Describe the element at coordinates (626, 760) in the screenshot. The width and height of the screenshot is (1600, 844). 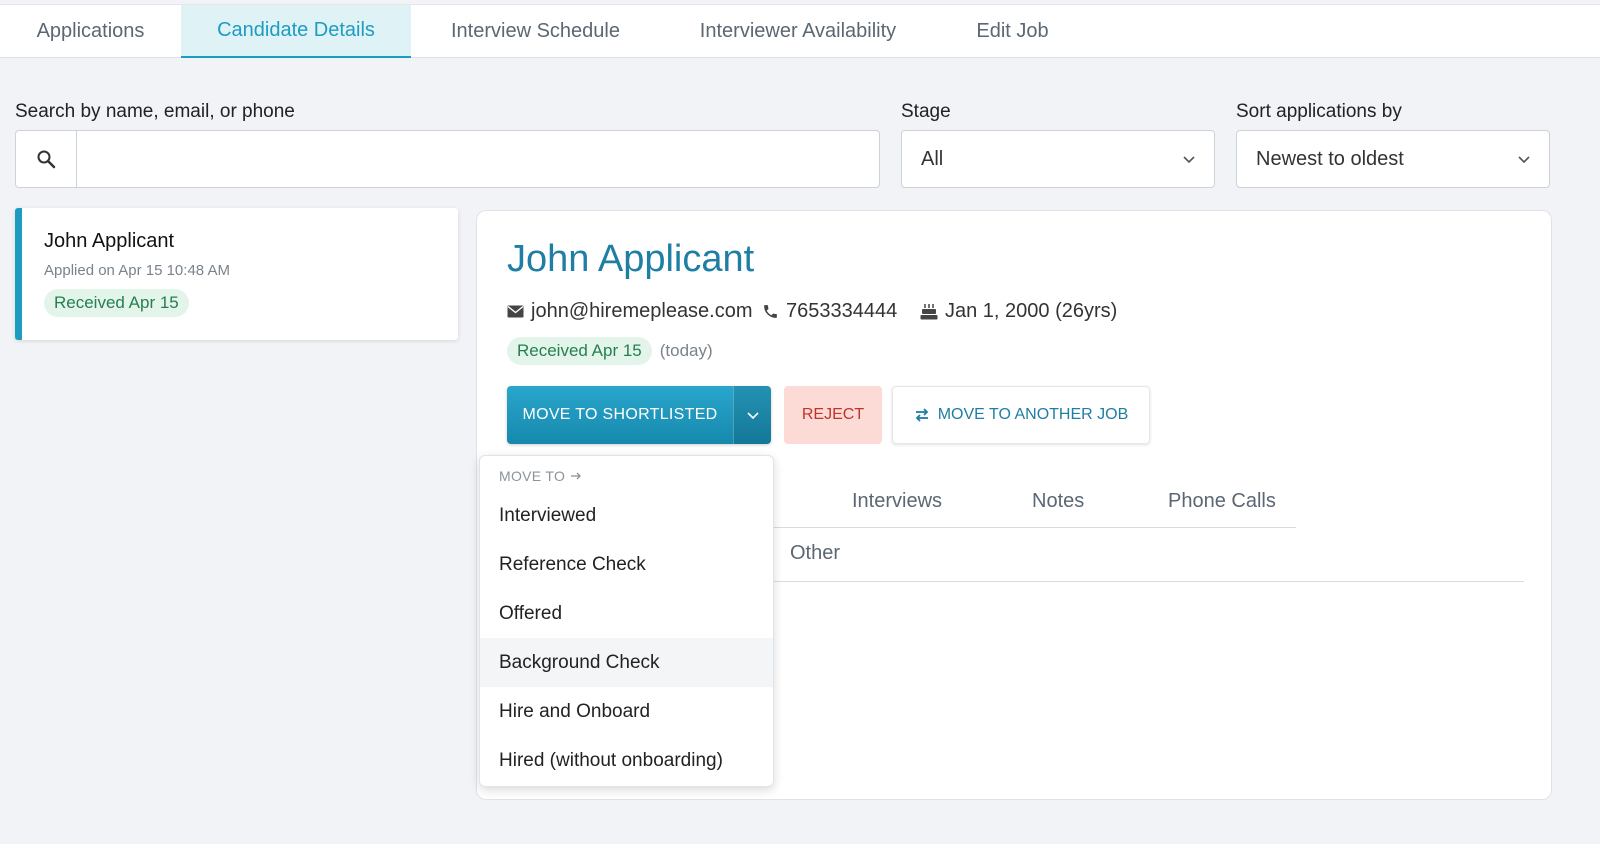
I see `menu-item-hired-without-onboarding: Hired (without onboarding)` at that location.